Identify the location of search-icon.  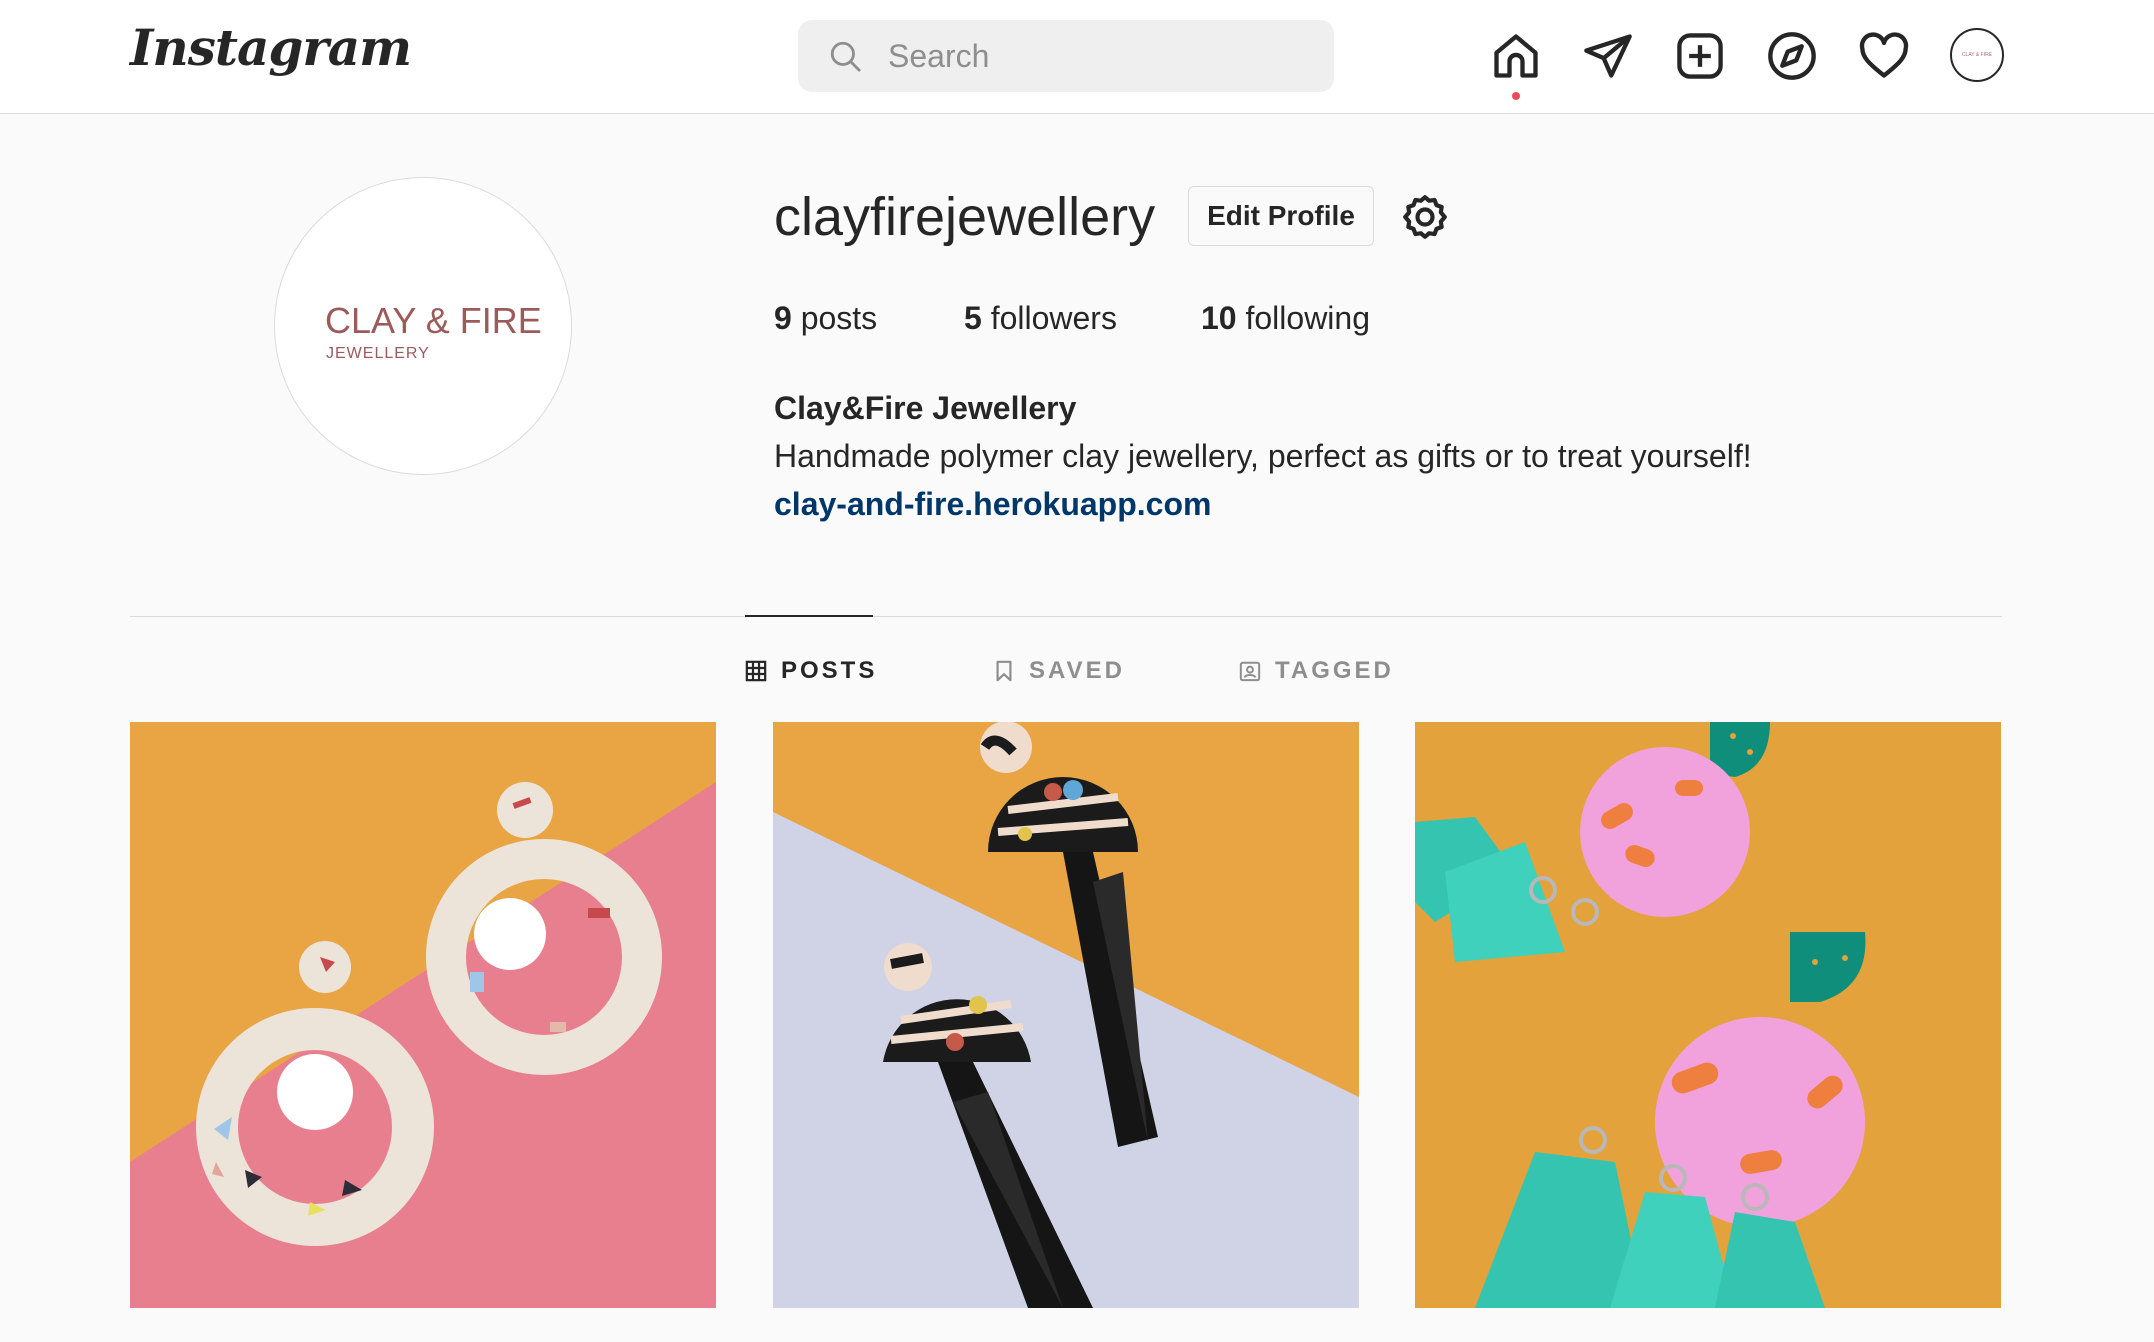
(845, 56).